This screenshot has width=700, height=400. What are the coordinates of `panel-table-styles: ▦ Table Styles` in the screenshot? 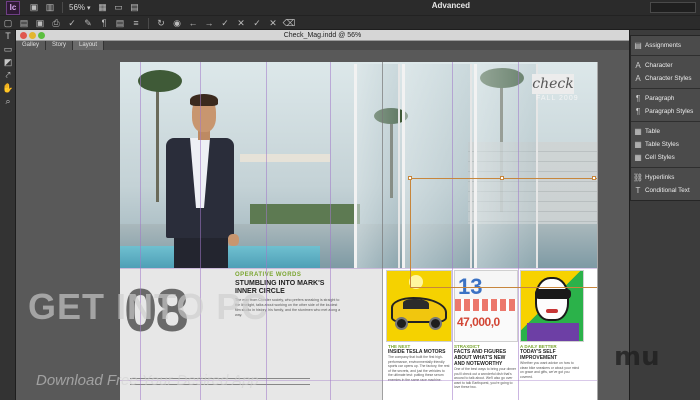 It's located at (665, 144).